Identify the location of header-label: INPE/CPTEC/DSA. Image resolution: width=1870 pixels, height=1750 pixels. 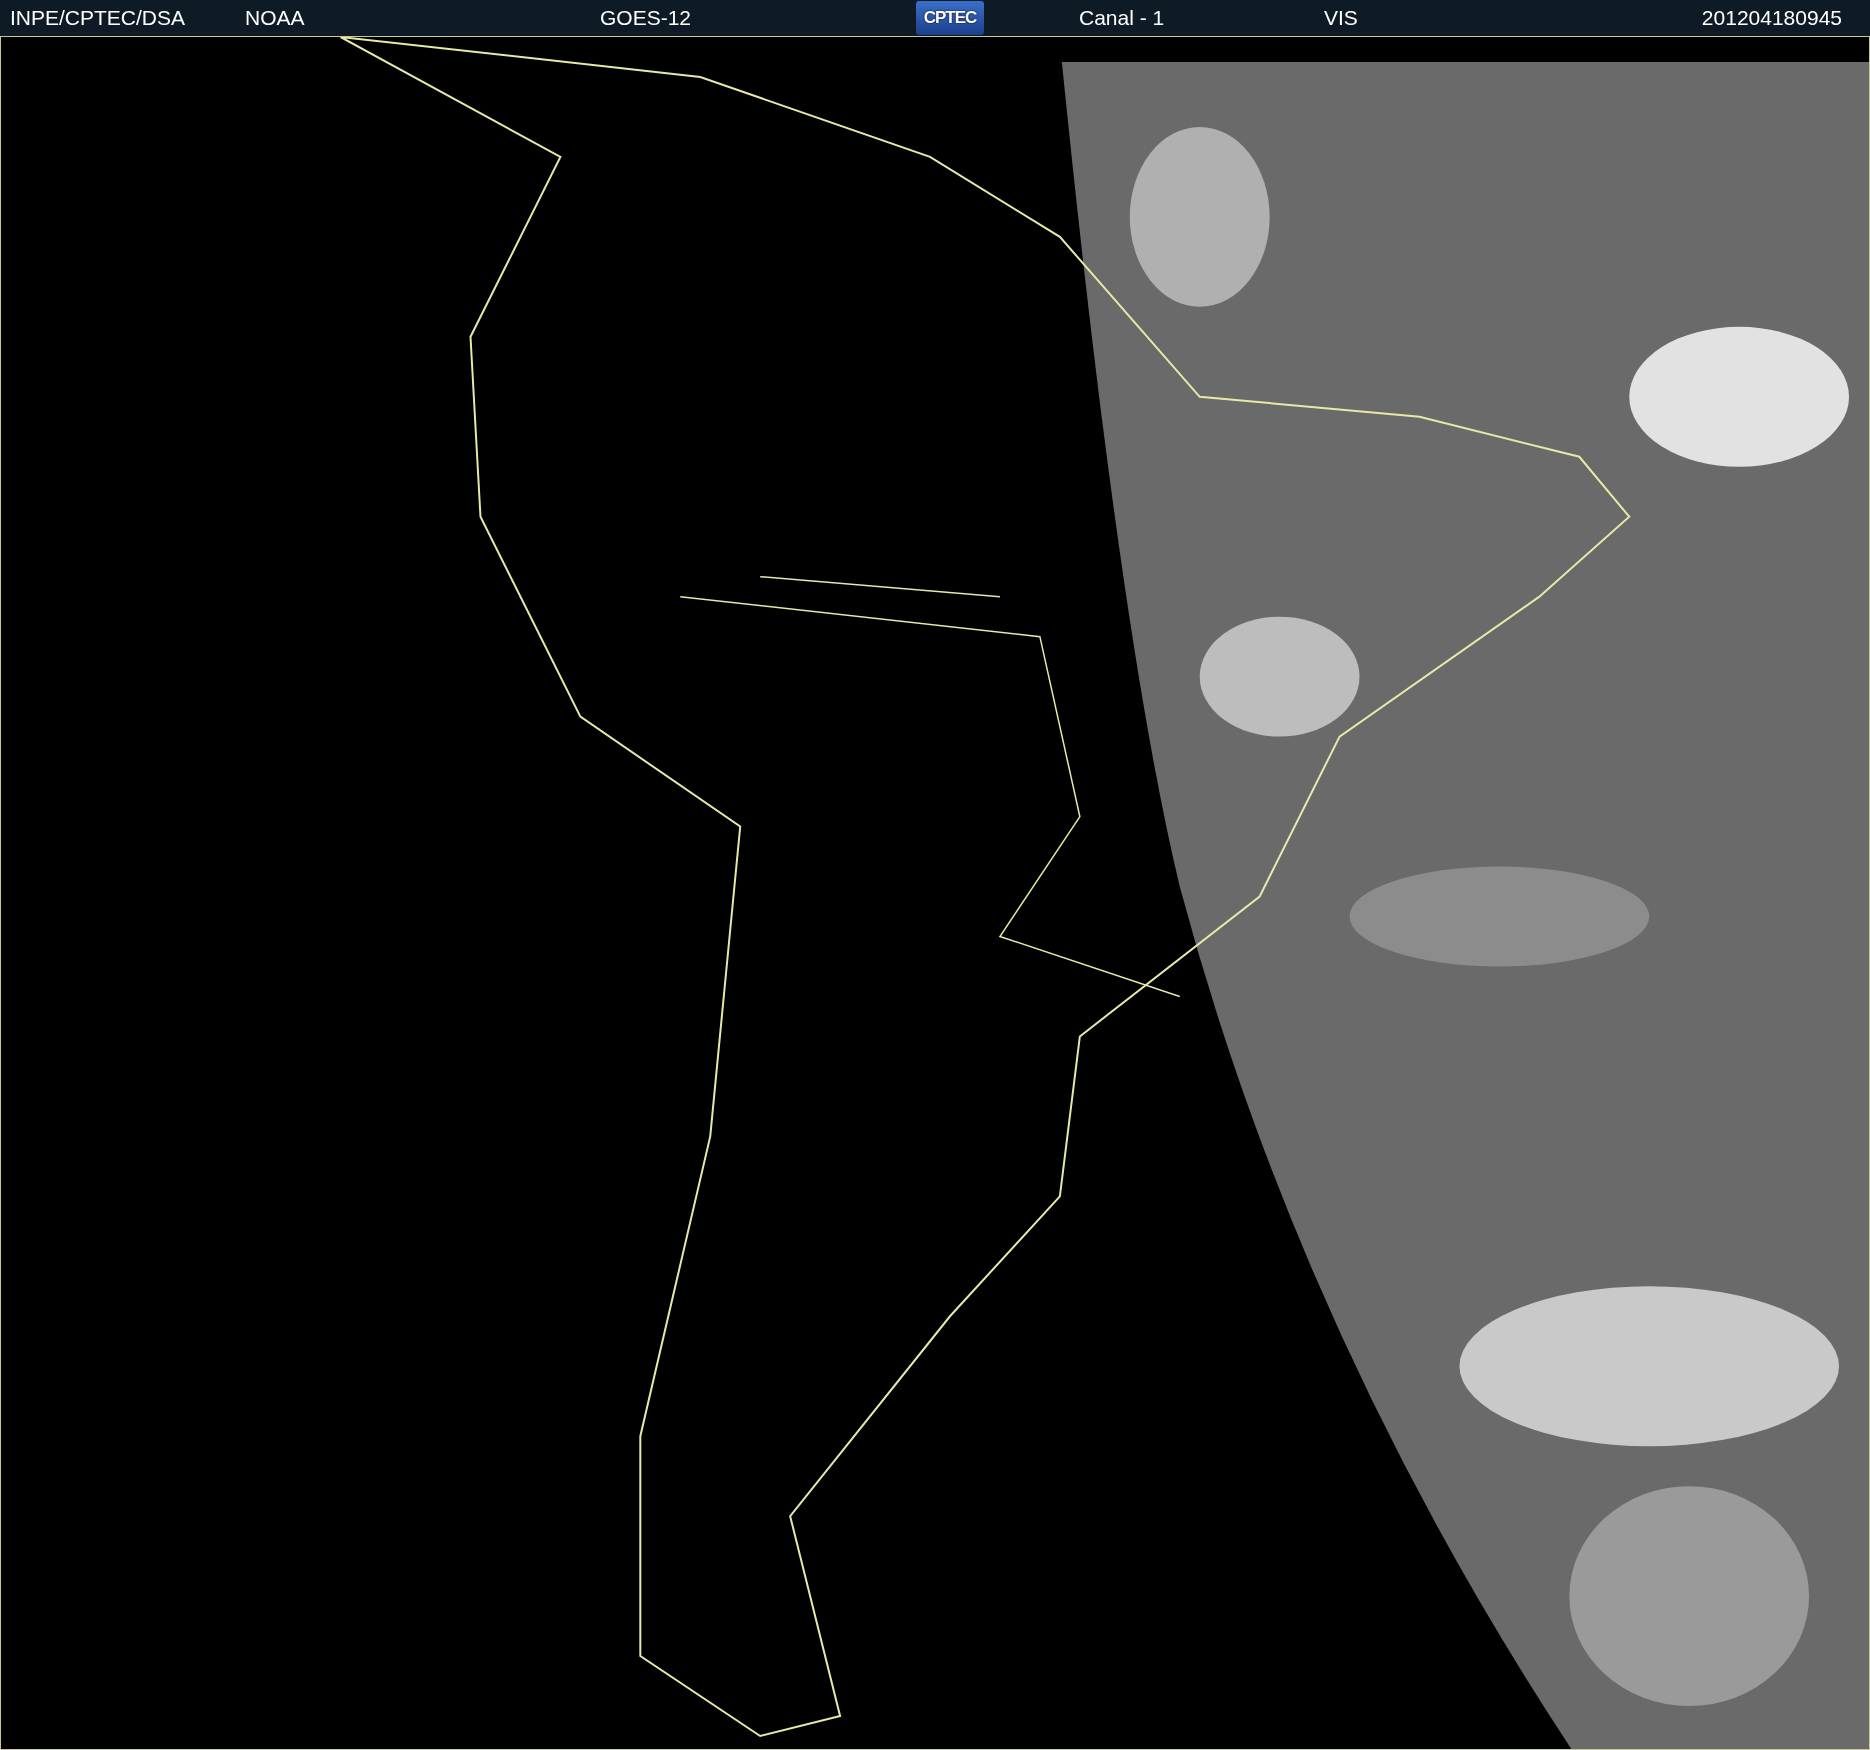
(98, 18).